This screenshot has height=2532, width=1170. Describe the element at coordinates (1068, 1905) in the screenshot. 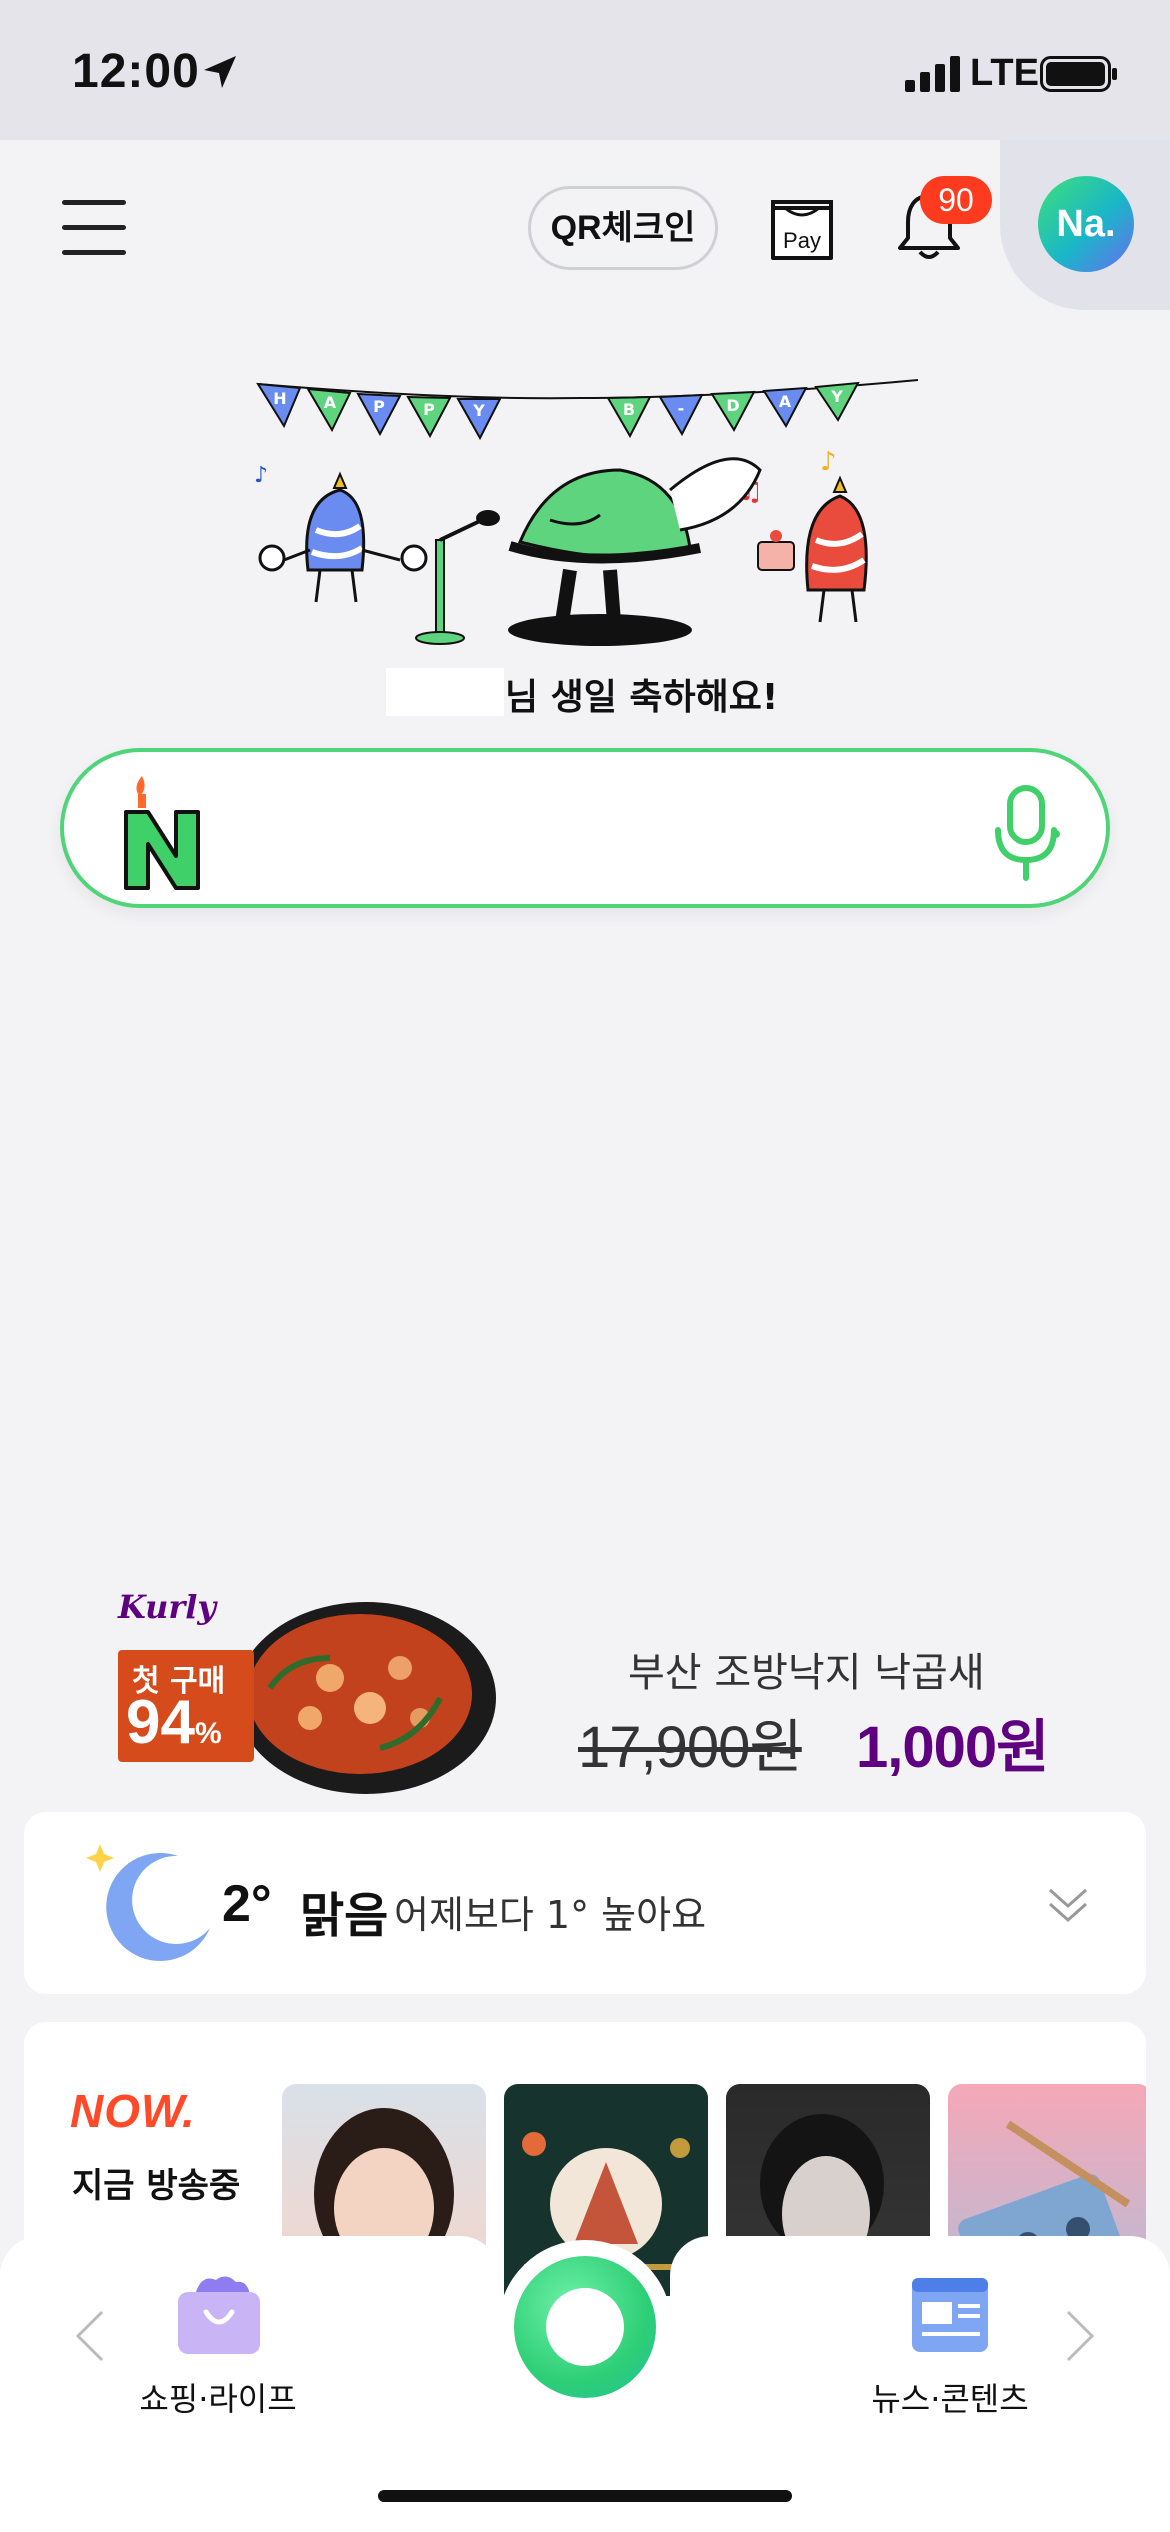

I see `double-chevron-down-icon` at that location.